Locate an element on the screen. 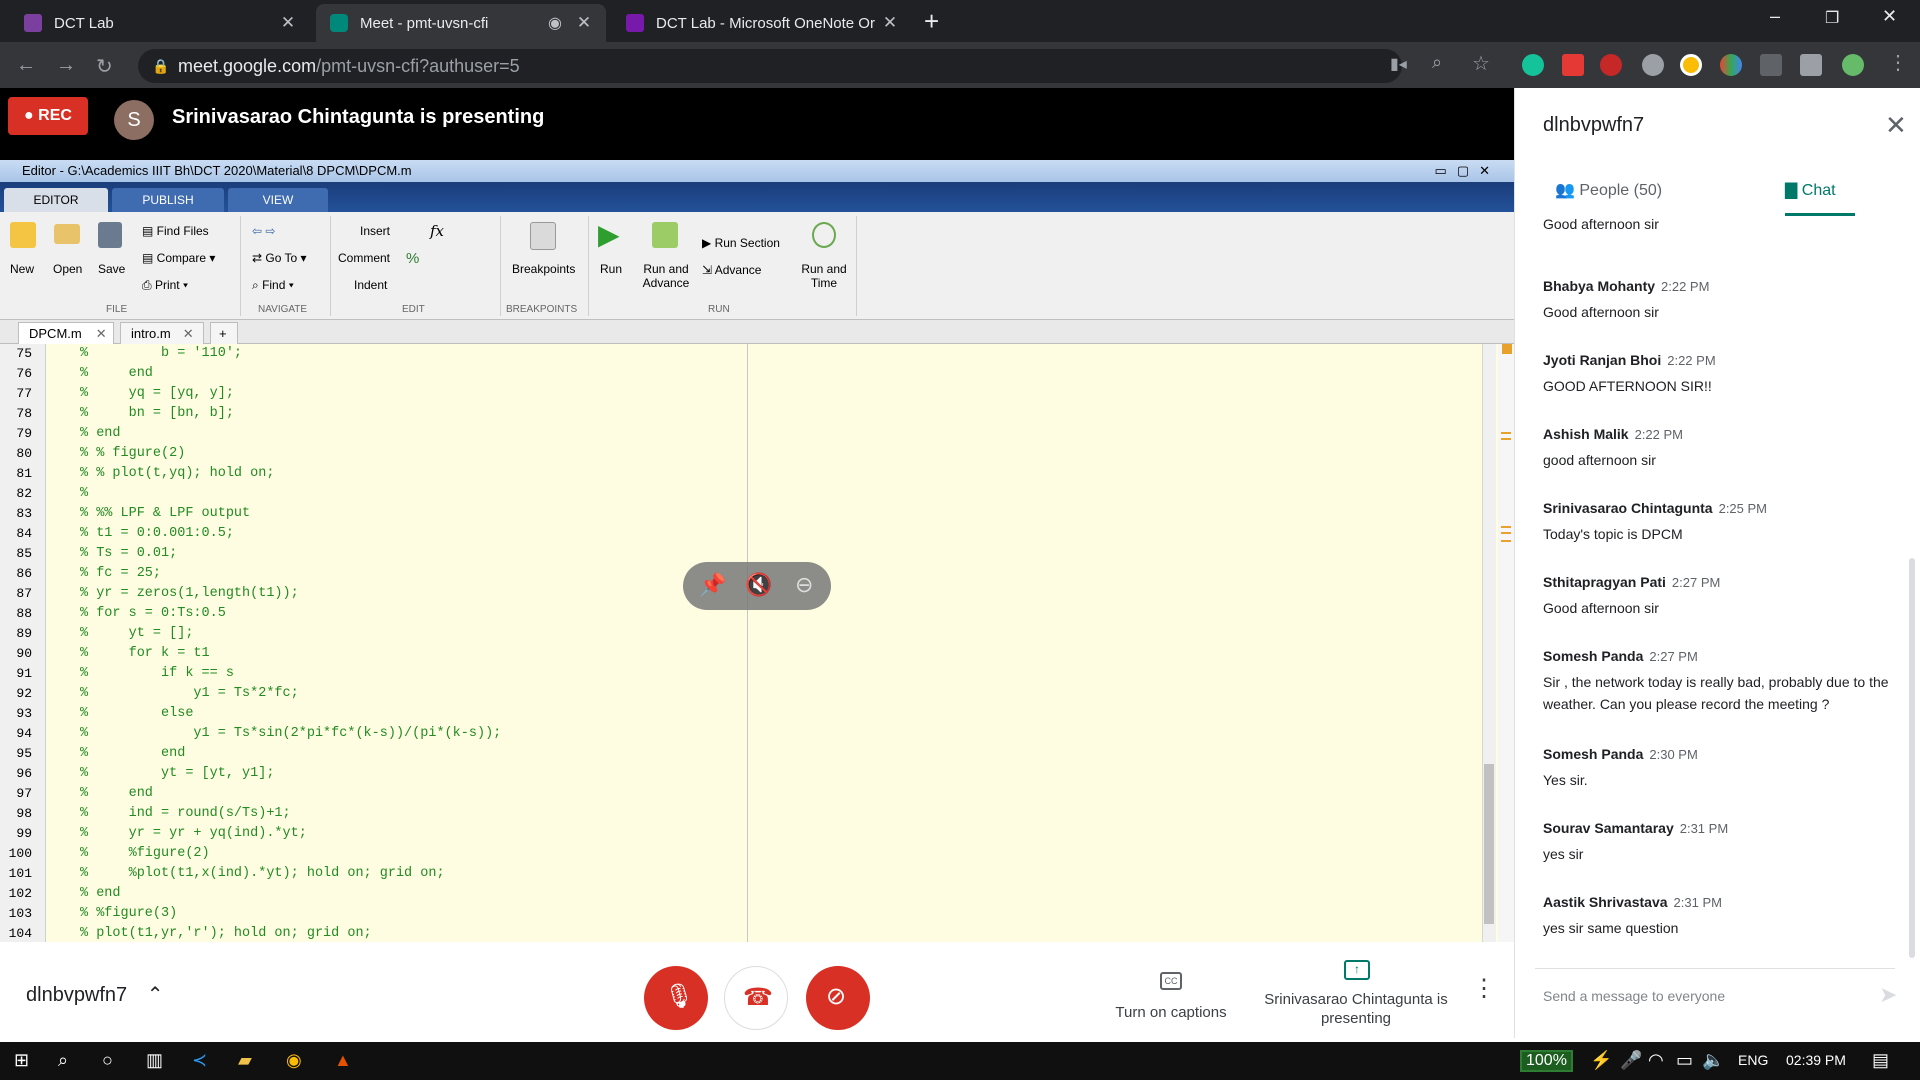 Image resolution: width=1920 pixels, height=1080 pixels. browser-tab-dct-lab: DCT Lab ✕ is located at coordinates (160, 23).